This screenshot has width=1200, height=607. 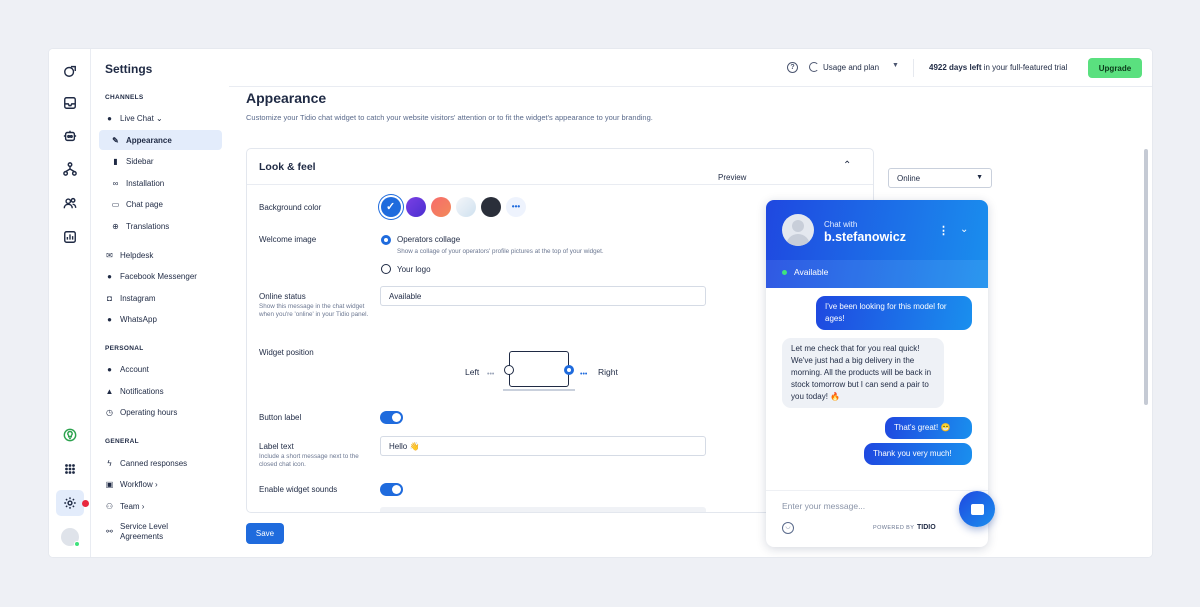 I want to click on sidebar-item-installation: ∞ Installation, so click(x=160, y=183).